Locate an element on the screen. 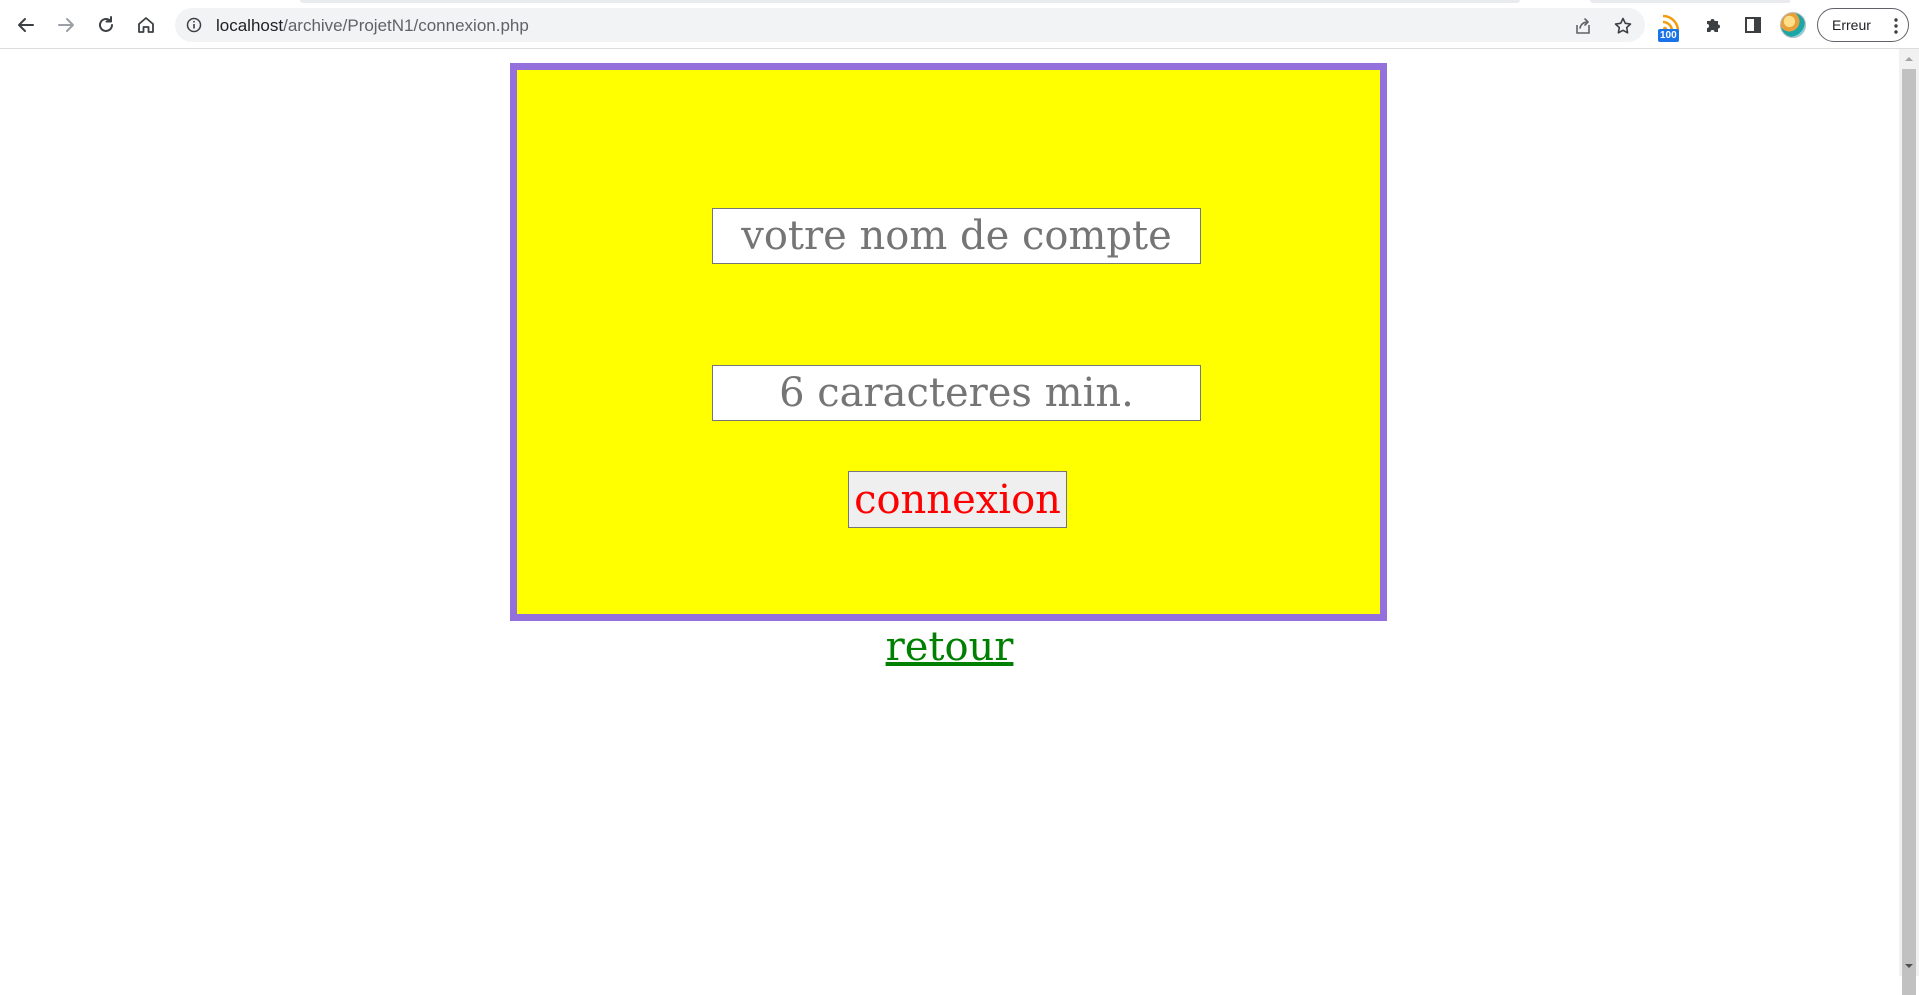  forward-arrow-icon is located at coordinates (66, 25).